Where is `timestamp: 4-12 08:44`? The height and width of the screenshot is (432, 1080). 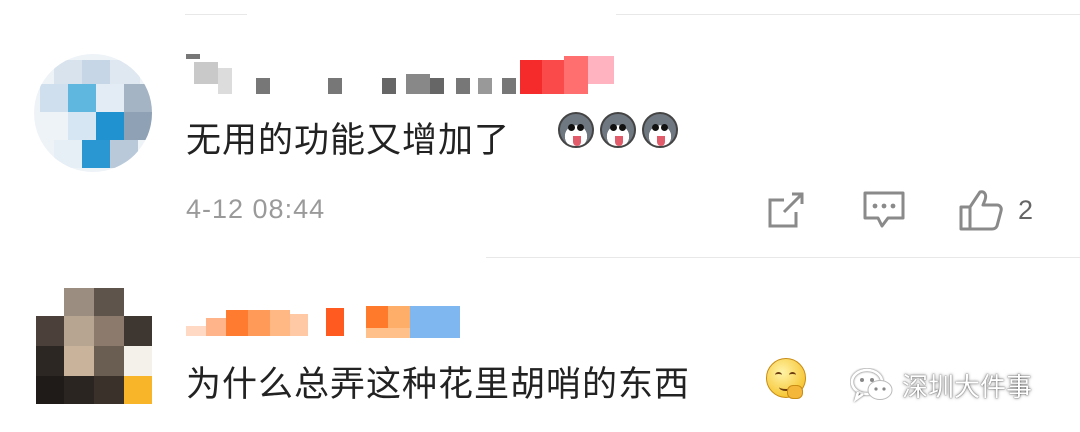
timestamp: 4-12 08:44 is located at coordinates (256, 209).